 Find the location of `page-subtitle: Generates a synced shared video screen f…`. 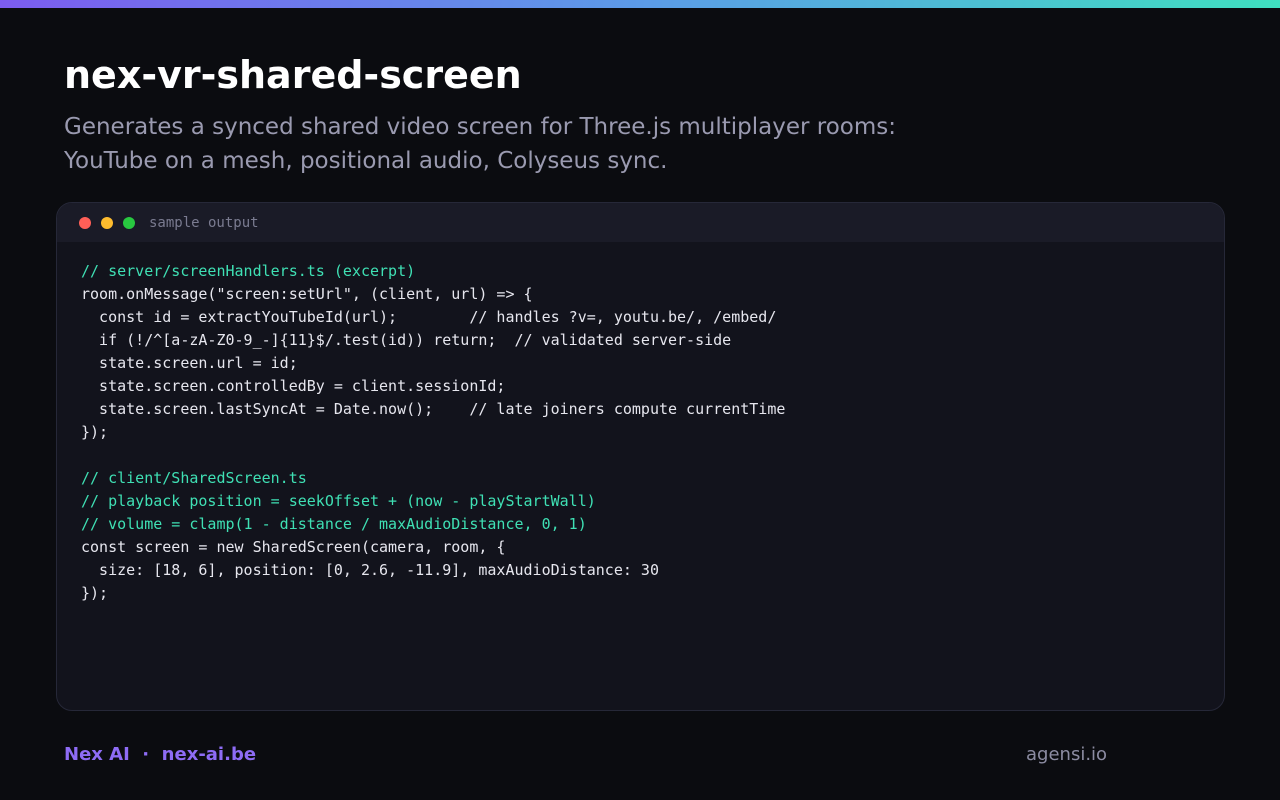

page-subtitle: Generates a synced shared video screen f… is located at coordinates (480, 144).